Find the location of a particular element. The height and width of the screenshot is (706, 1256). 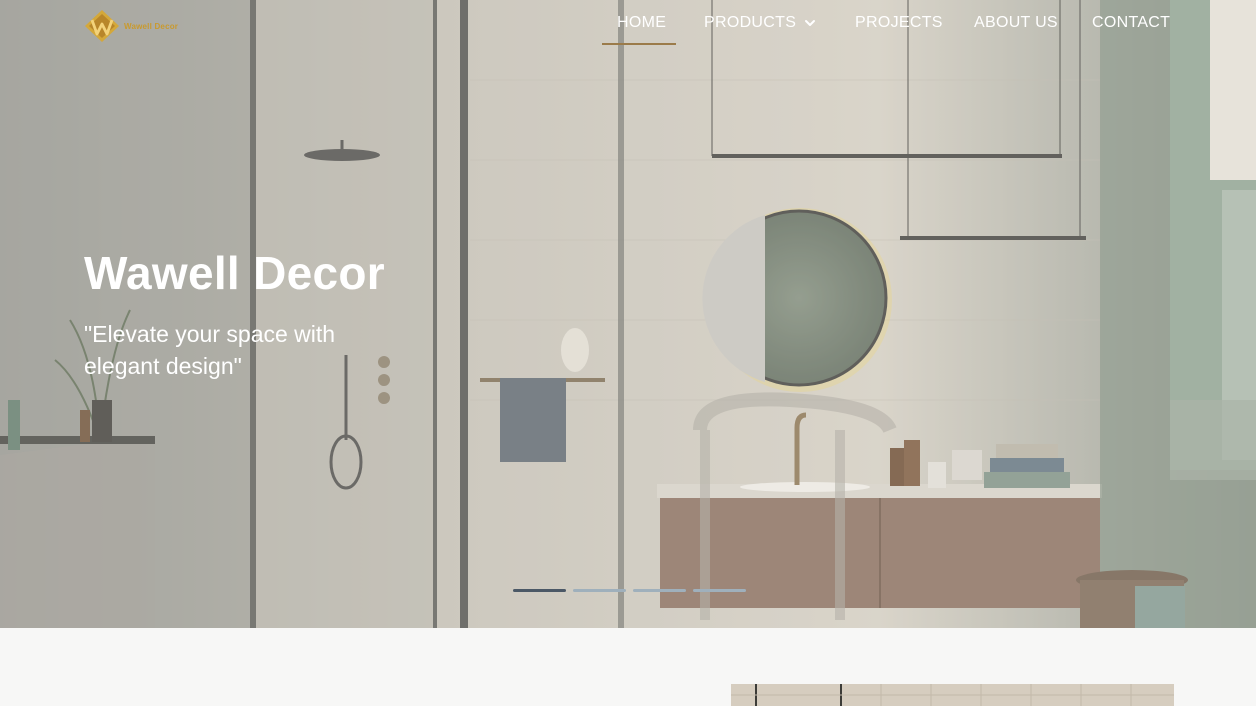

logo-w-icon is located at coordinates (102, 26).